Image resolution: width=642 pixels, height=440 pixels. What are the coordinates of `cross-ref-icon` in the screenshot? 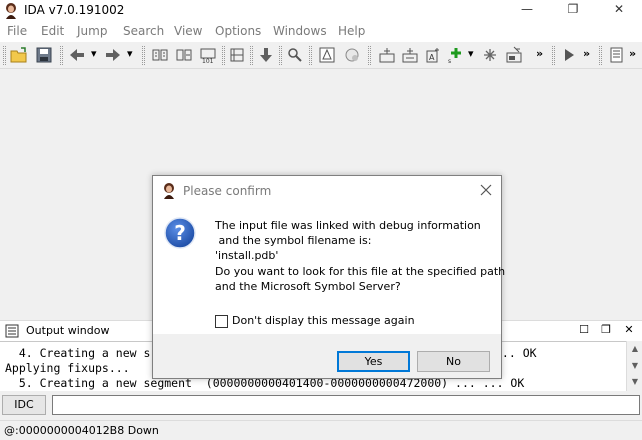 It's located at (490, 55).